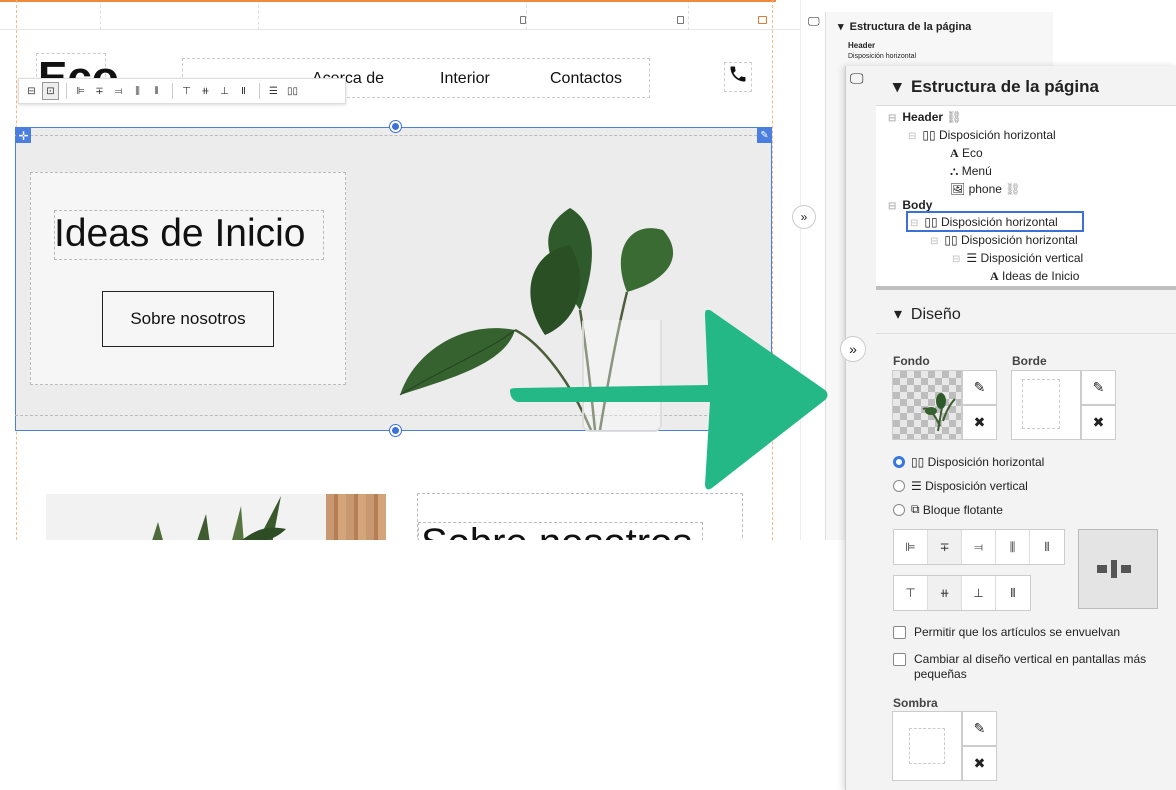 This screenshot has width=1176, height=790. I want to click on resize-handle-top, so click(395, 126).